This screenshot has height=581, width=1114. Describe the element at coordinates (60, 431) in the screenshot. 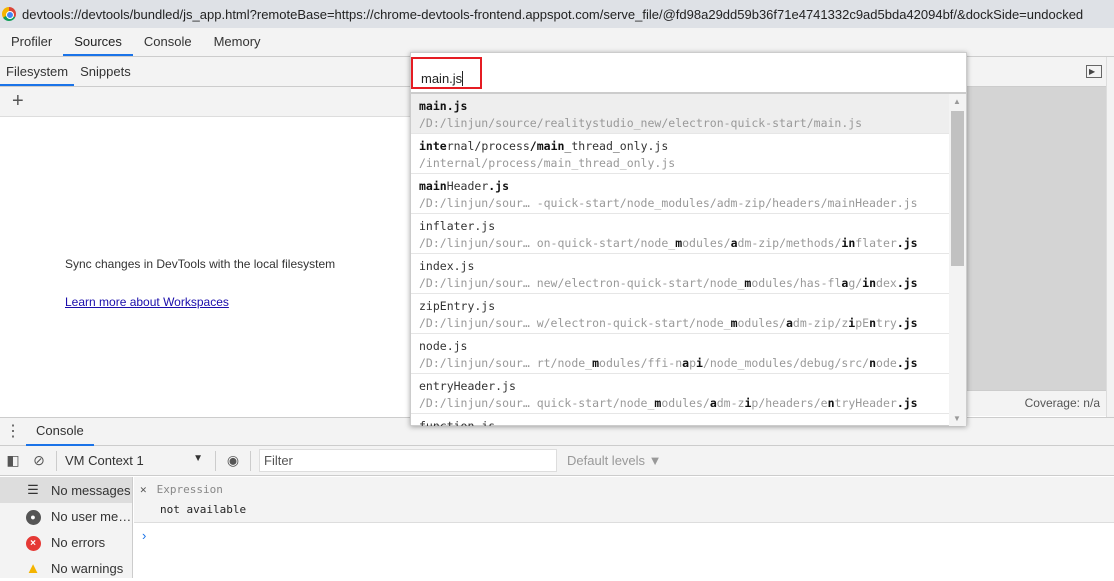

I see `tab-console-drawer: Console` at that location.